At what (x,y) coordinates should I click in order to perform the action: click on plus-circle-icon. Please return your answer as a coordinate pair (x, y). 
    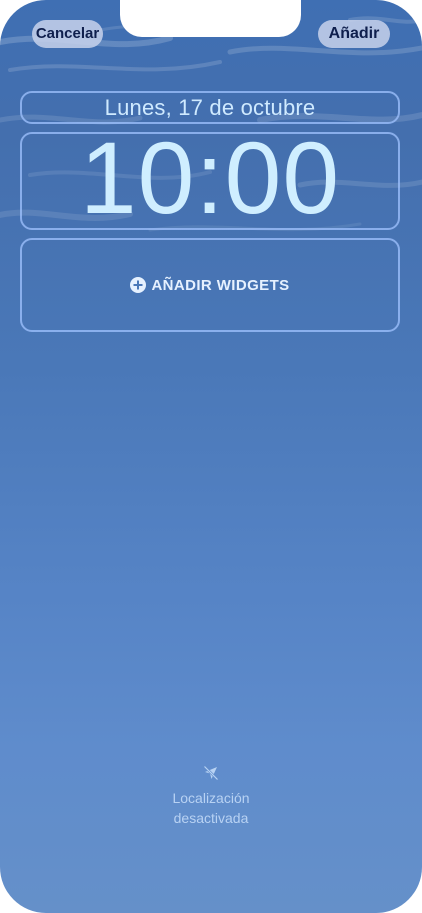
    Looking at the image, I should click on (138, 285).